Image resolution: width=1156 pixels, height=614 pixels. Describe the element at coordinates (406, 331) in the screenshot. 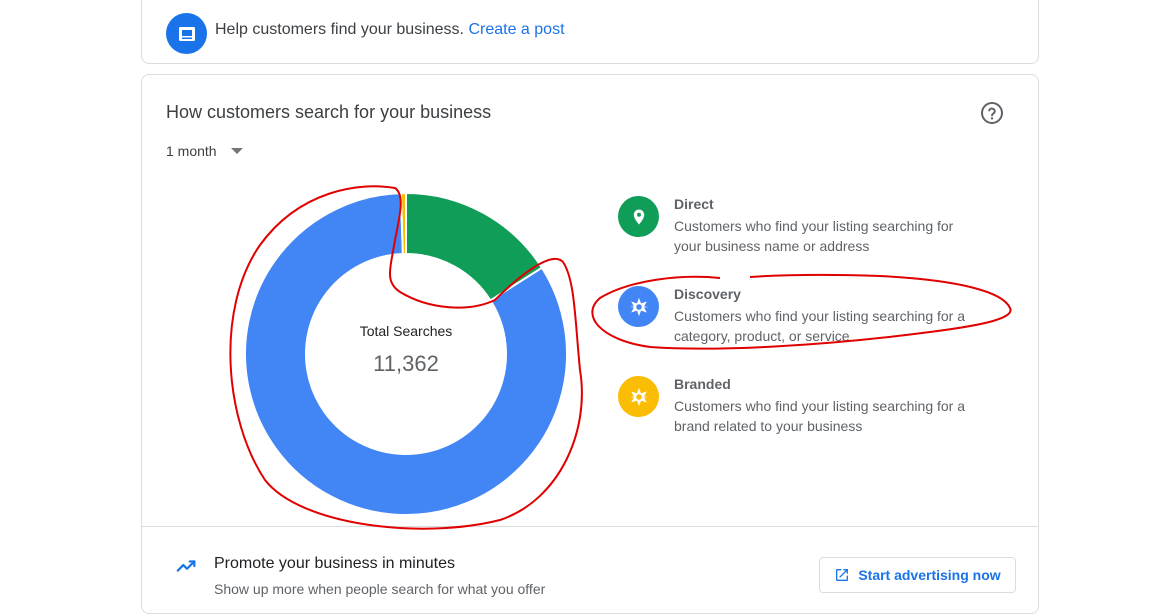

I see `total-searches-label: Total Searches` at that location.